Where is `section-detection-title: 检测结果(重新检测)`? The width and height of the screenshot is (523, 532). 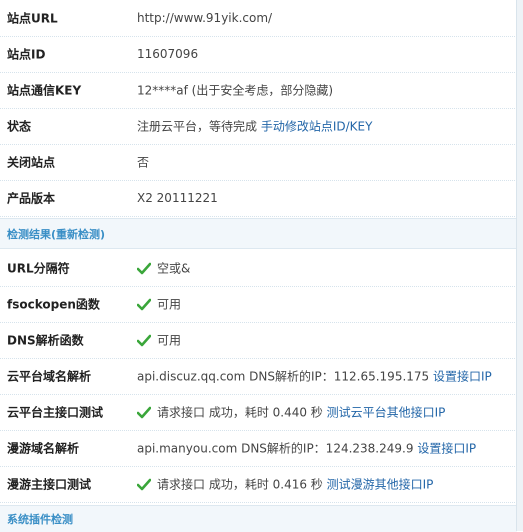
section-detection-title: 检测结果(重新检测) is located at coordinates (56, 234).